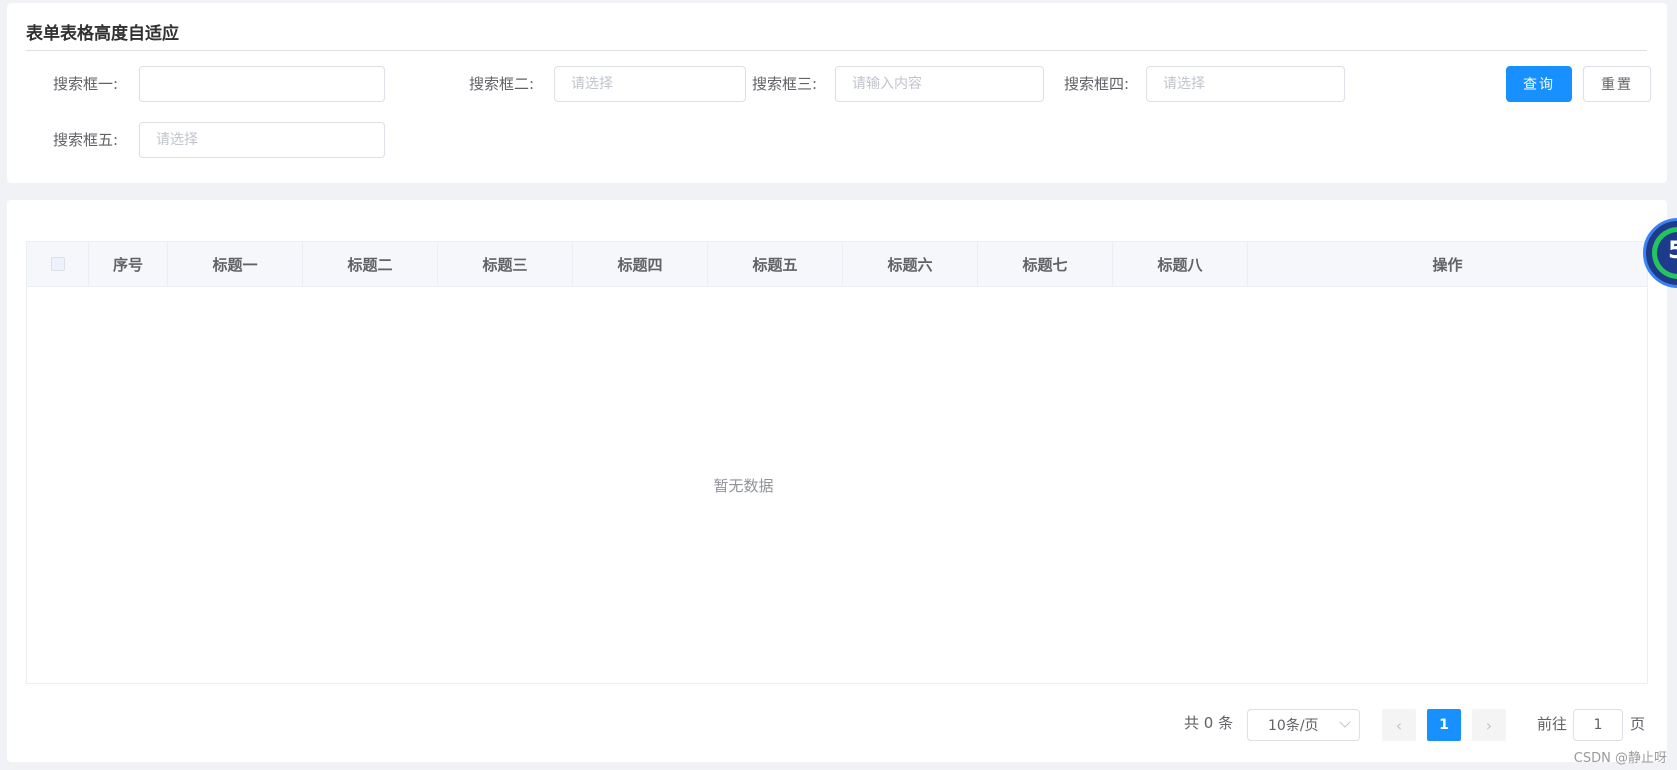 The image size is (1677, 770). Describe the element at coordinates (1447, 264) in the screenshot. I see `column-header-actions: 操作` at that location.